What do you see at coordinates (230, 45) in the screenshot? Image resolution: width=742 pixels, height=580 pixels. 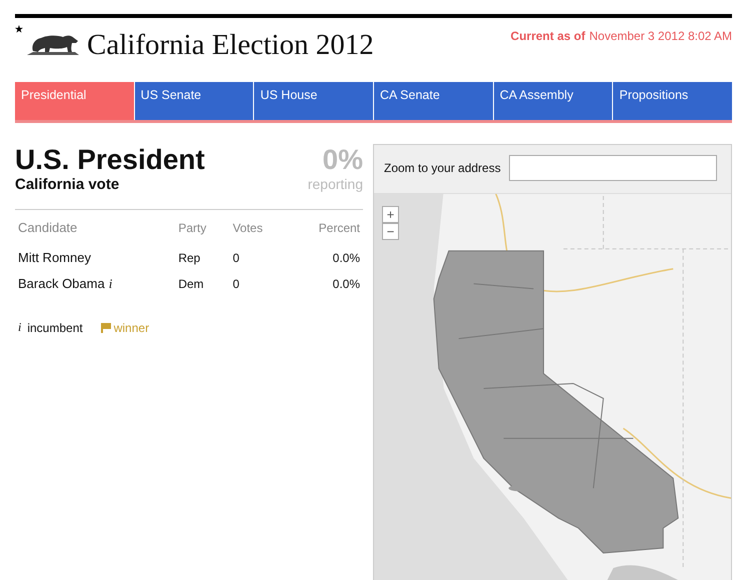 I see `site-title: California Election 2012` at bounding box center [230, 45].